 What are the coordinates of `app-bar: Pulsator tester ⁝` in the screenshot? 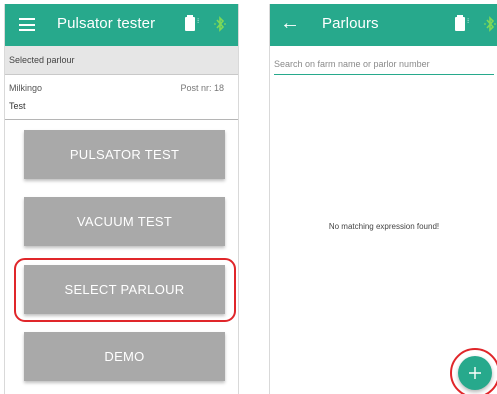 It's located at (121, 25).